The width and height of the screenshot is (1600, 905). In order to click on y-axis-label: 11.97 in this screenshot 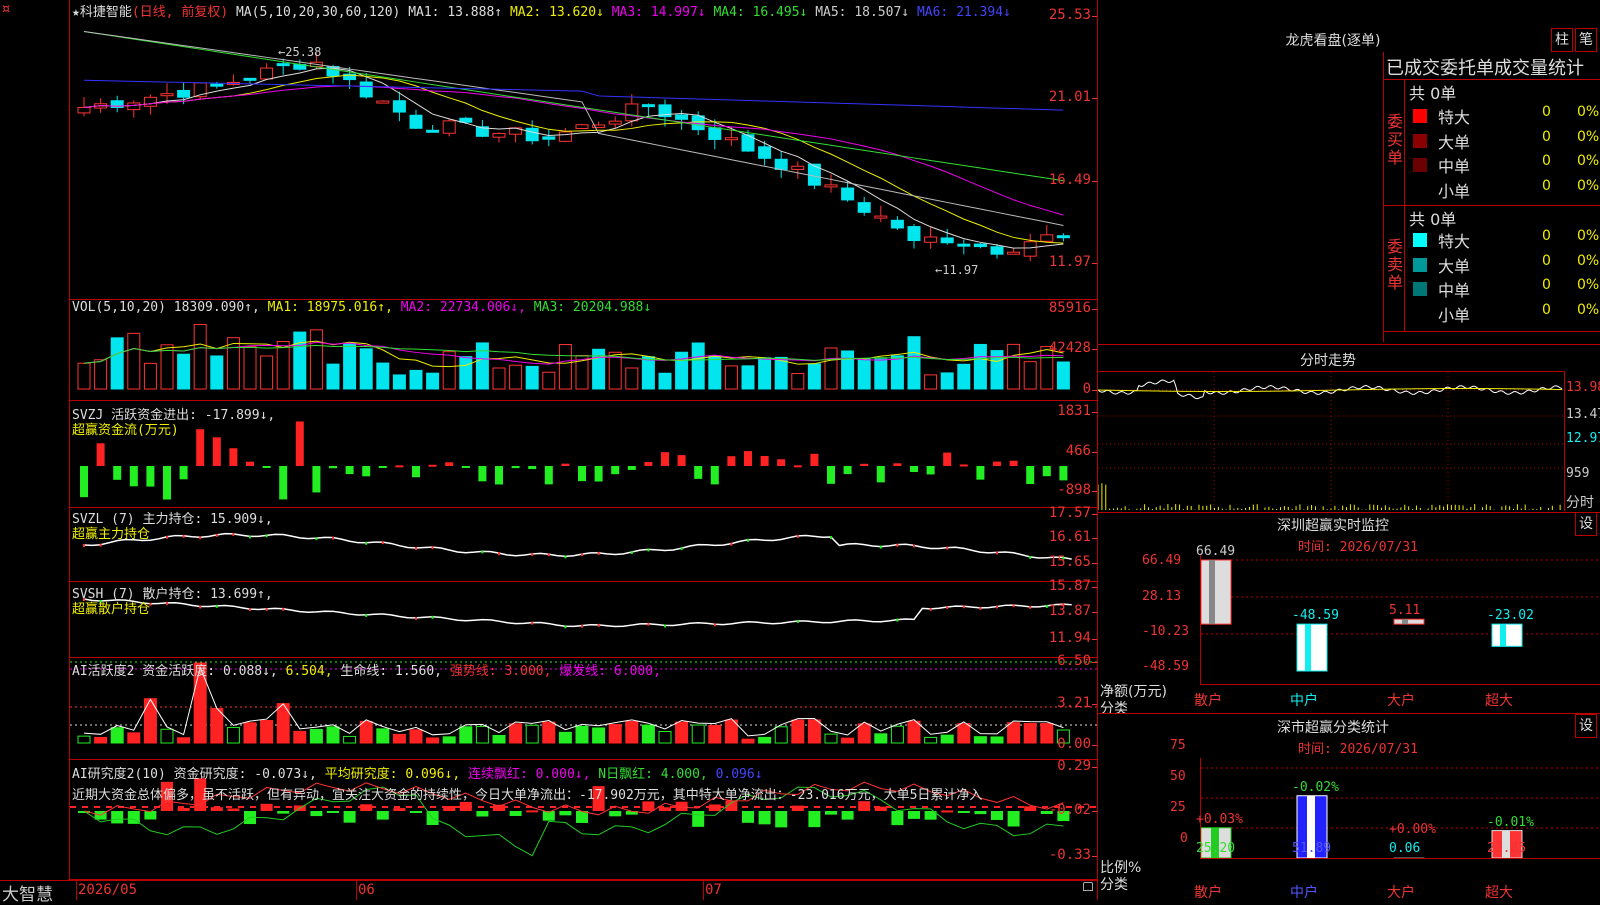, I will do `click(1070, 262)`.